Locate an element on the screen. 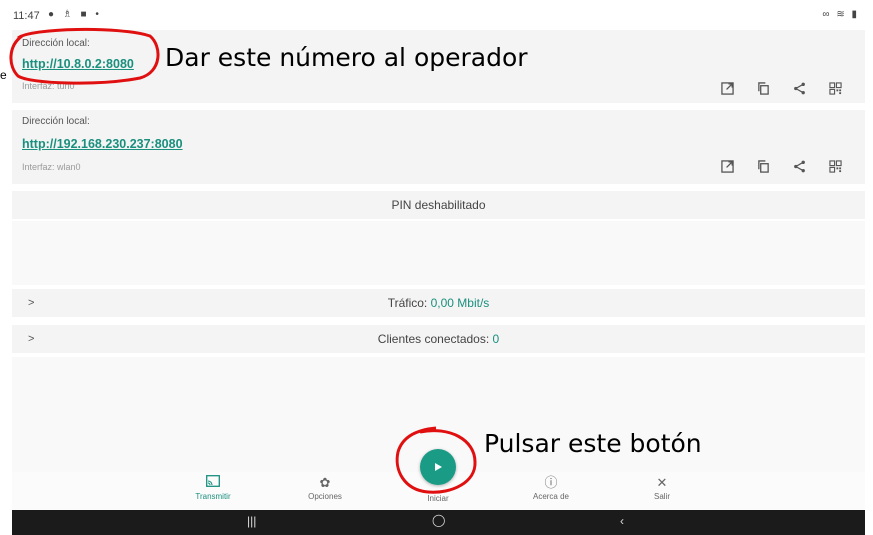 The height and width of the screenshot is (535, 873). nav-label: Salir is located at coordinates (661, 496).